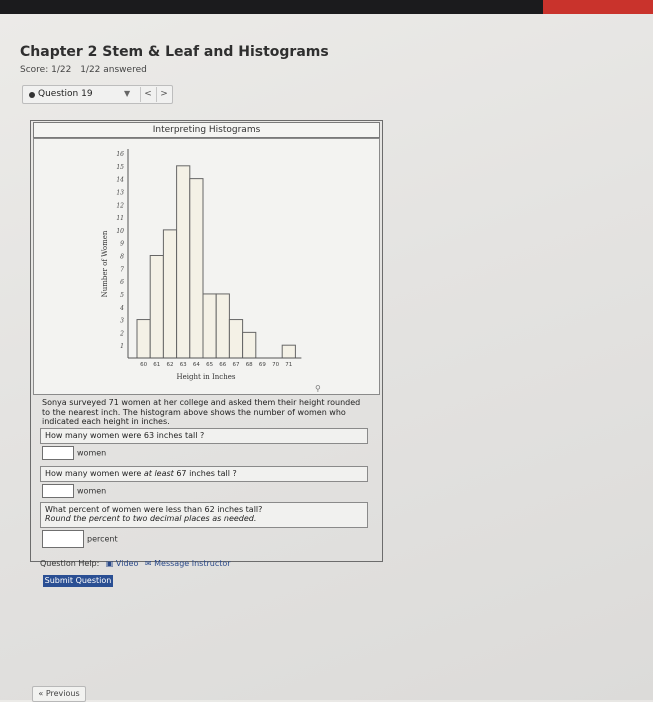  Describe the element at coordinates (249, 365) in the screenshot. I see `x-tick-label: 68` at that location.